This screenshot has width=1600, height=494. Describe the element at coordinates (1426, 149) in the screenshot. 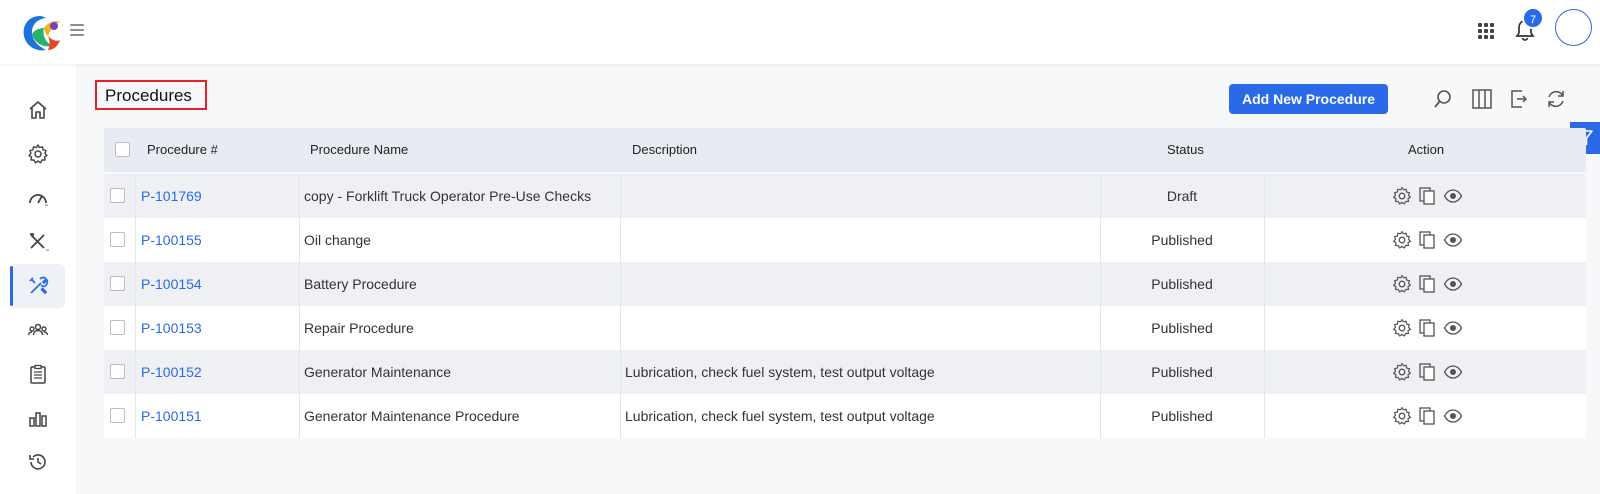

I see `column-header-action: Action` at that location.